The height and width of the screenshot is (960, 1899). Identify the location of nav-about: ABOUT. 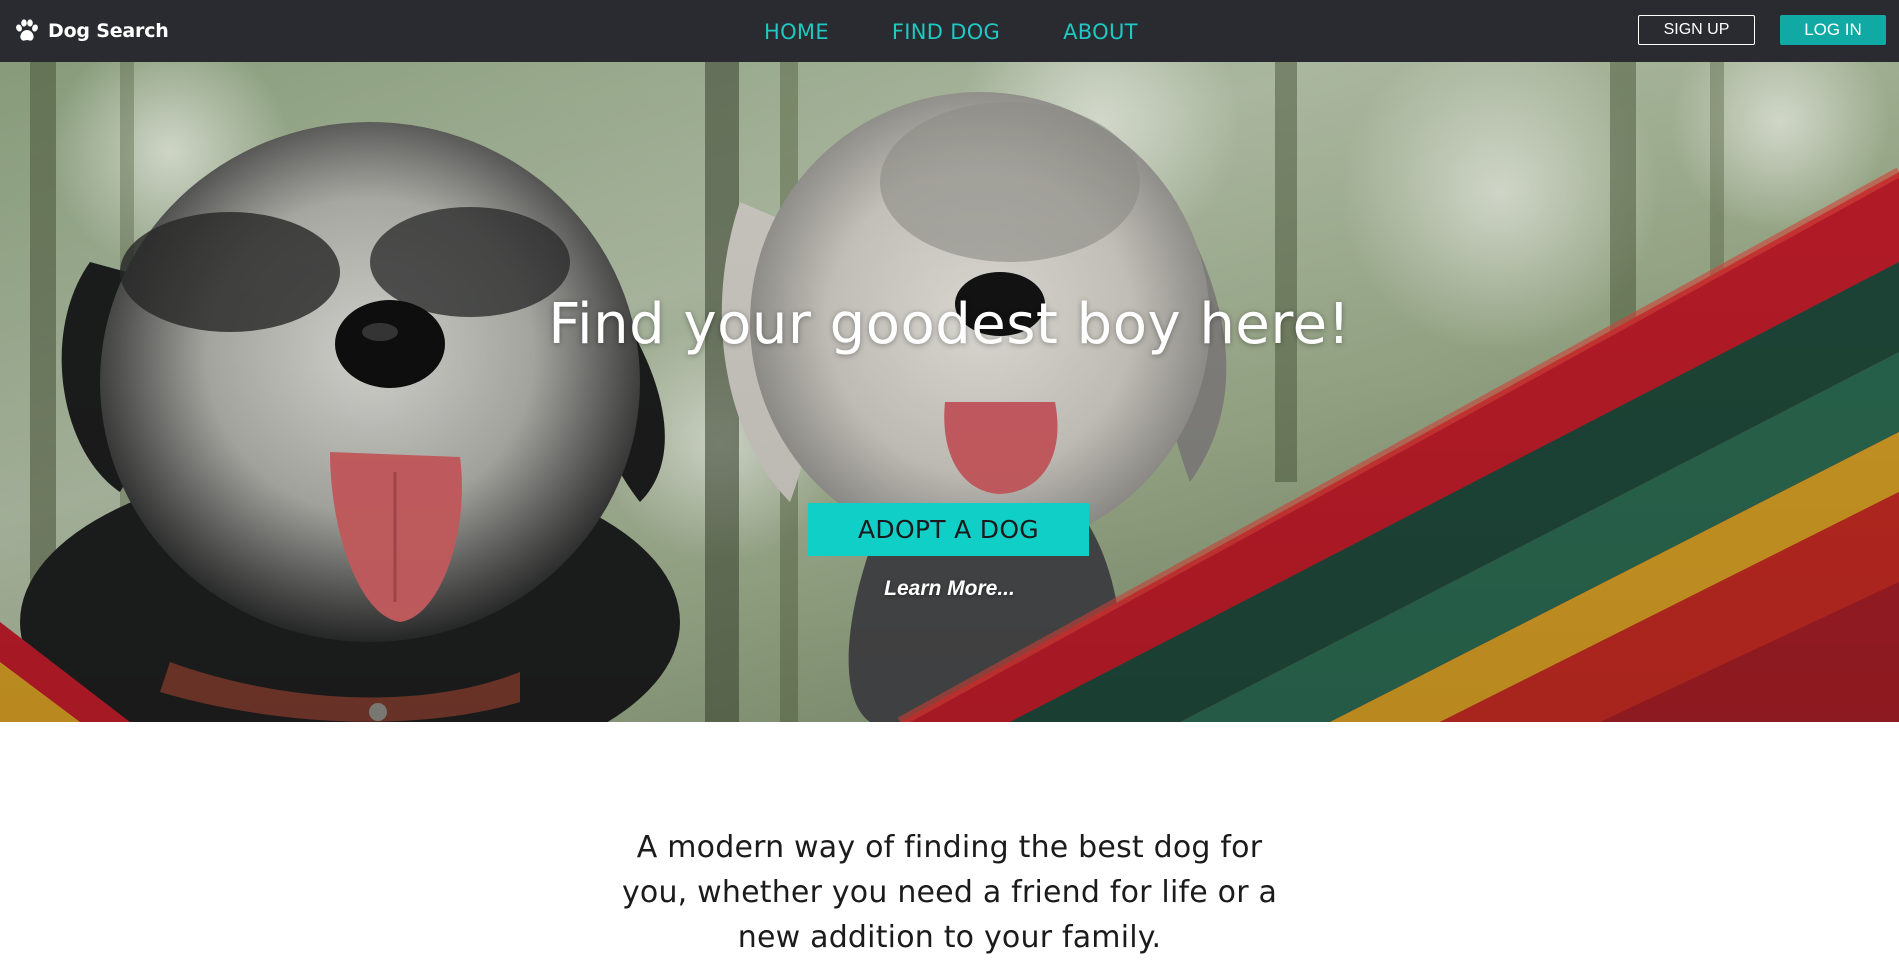
(1100, 32).